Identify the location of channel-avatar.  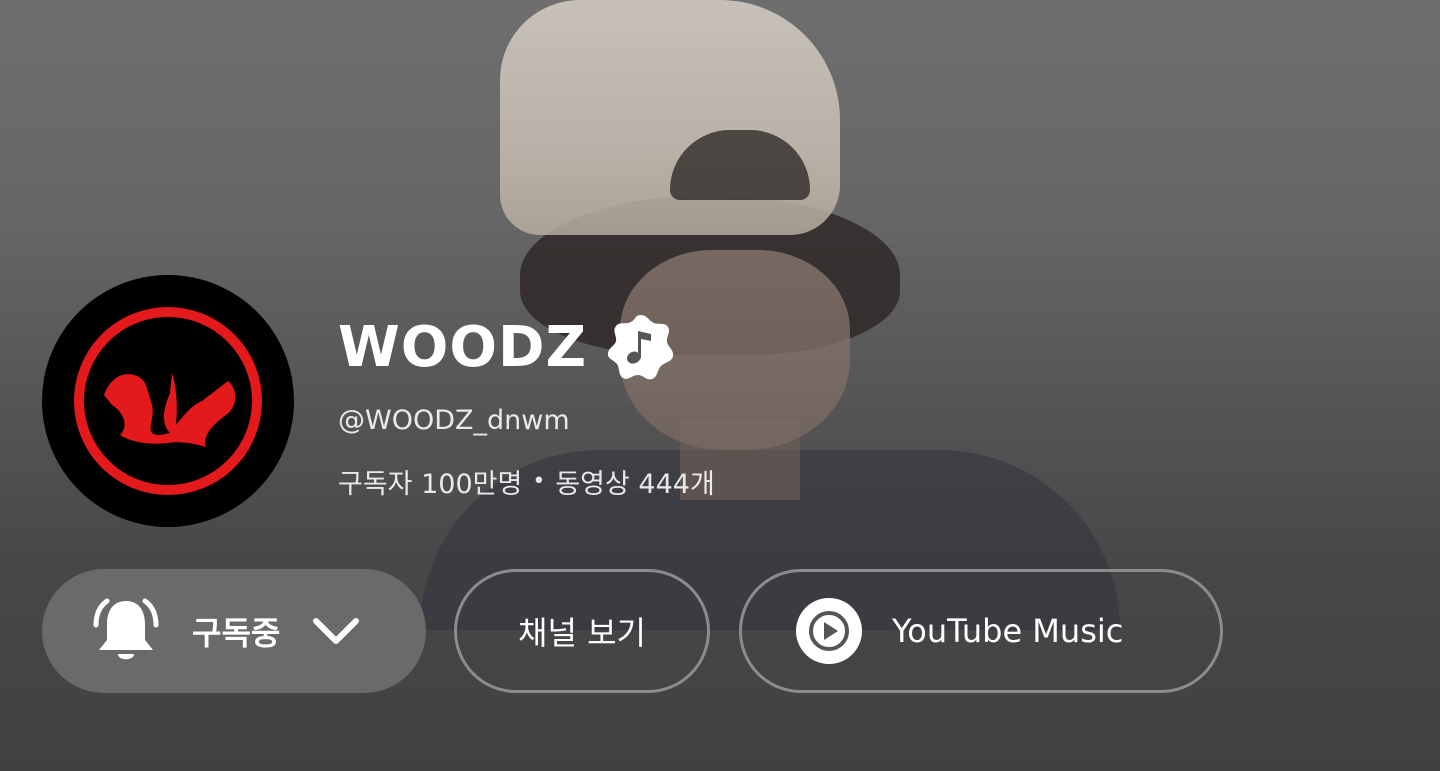
(168, 401).